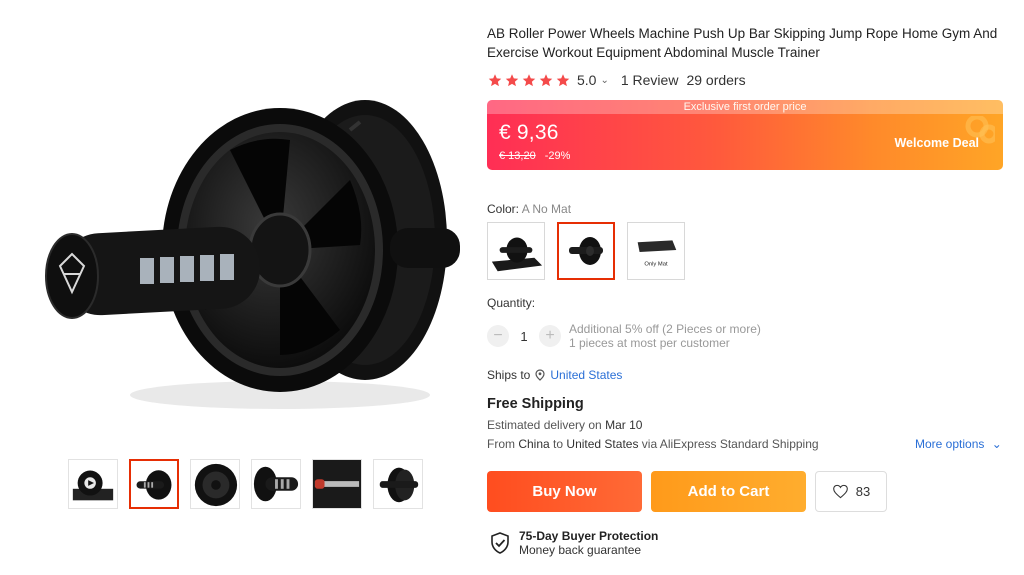  What do you see at coordinates (500, 543) in the screenshot?
I see `shield-check-icon` at bounding box center [500, 543].